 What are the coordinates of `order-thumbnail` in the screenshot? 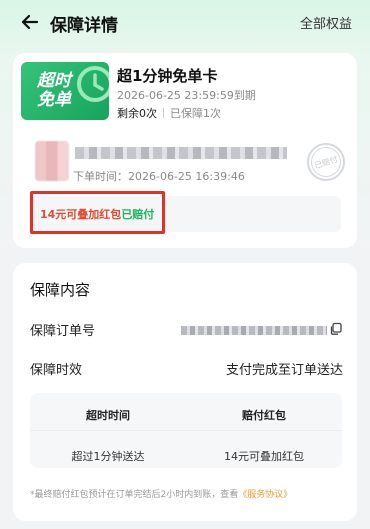 It's located at (52, 161).